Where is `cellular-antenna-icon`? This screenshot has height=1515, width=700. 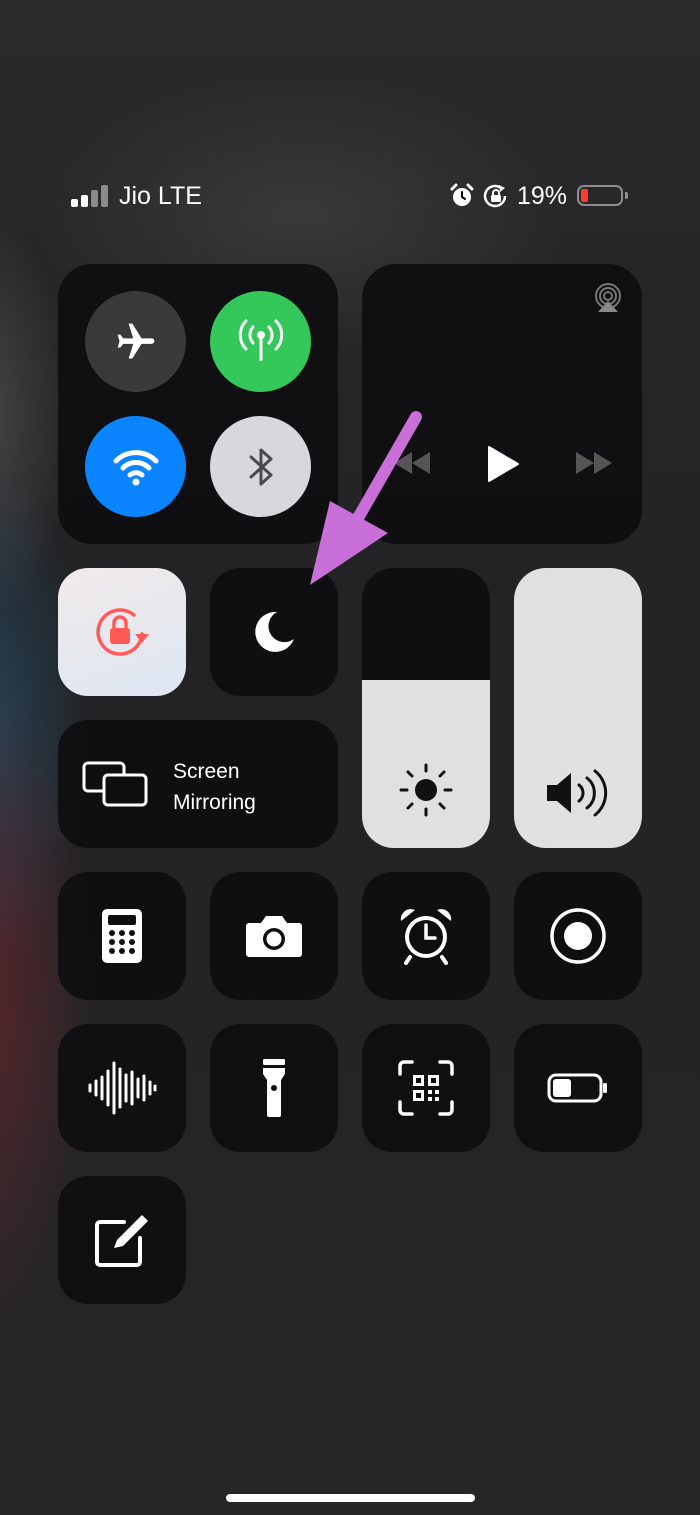 cellular-antenna-icon is located at coordinates (260, 340).